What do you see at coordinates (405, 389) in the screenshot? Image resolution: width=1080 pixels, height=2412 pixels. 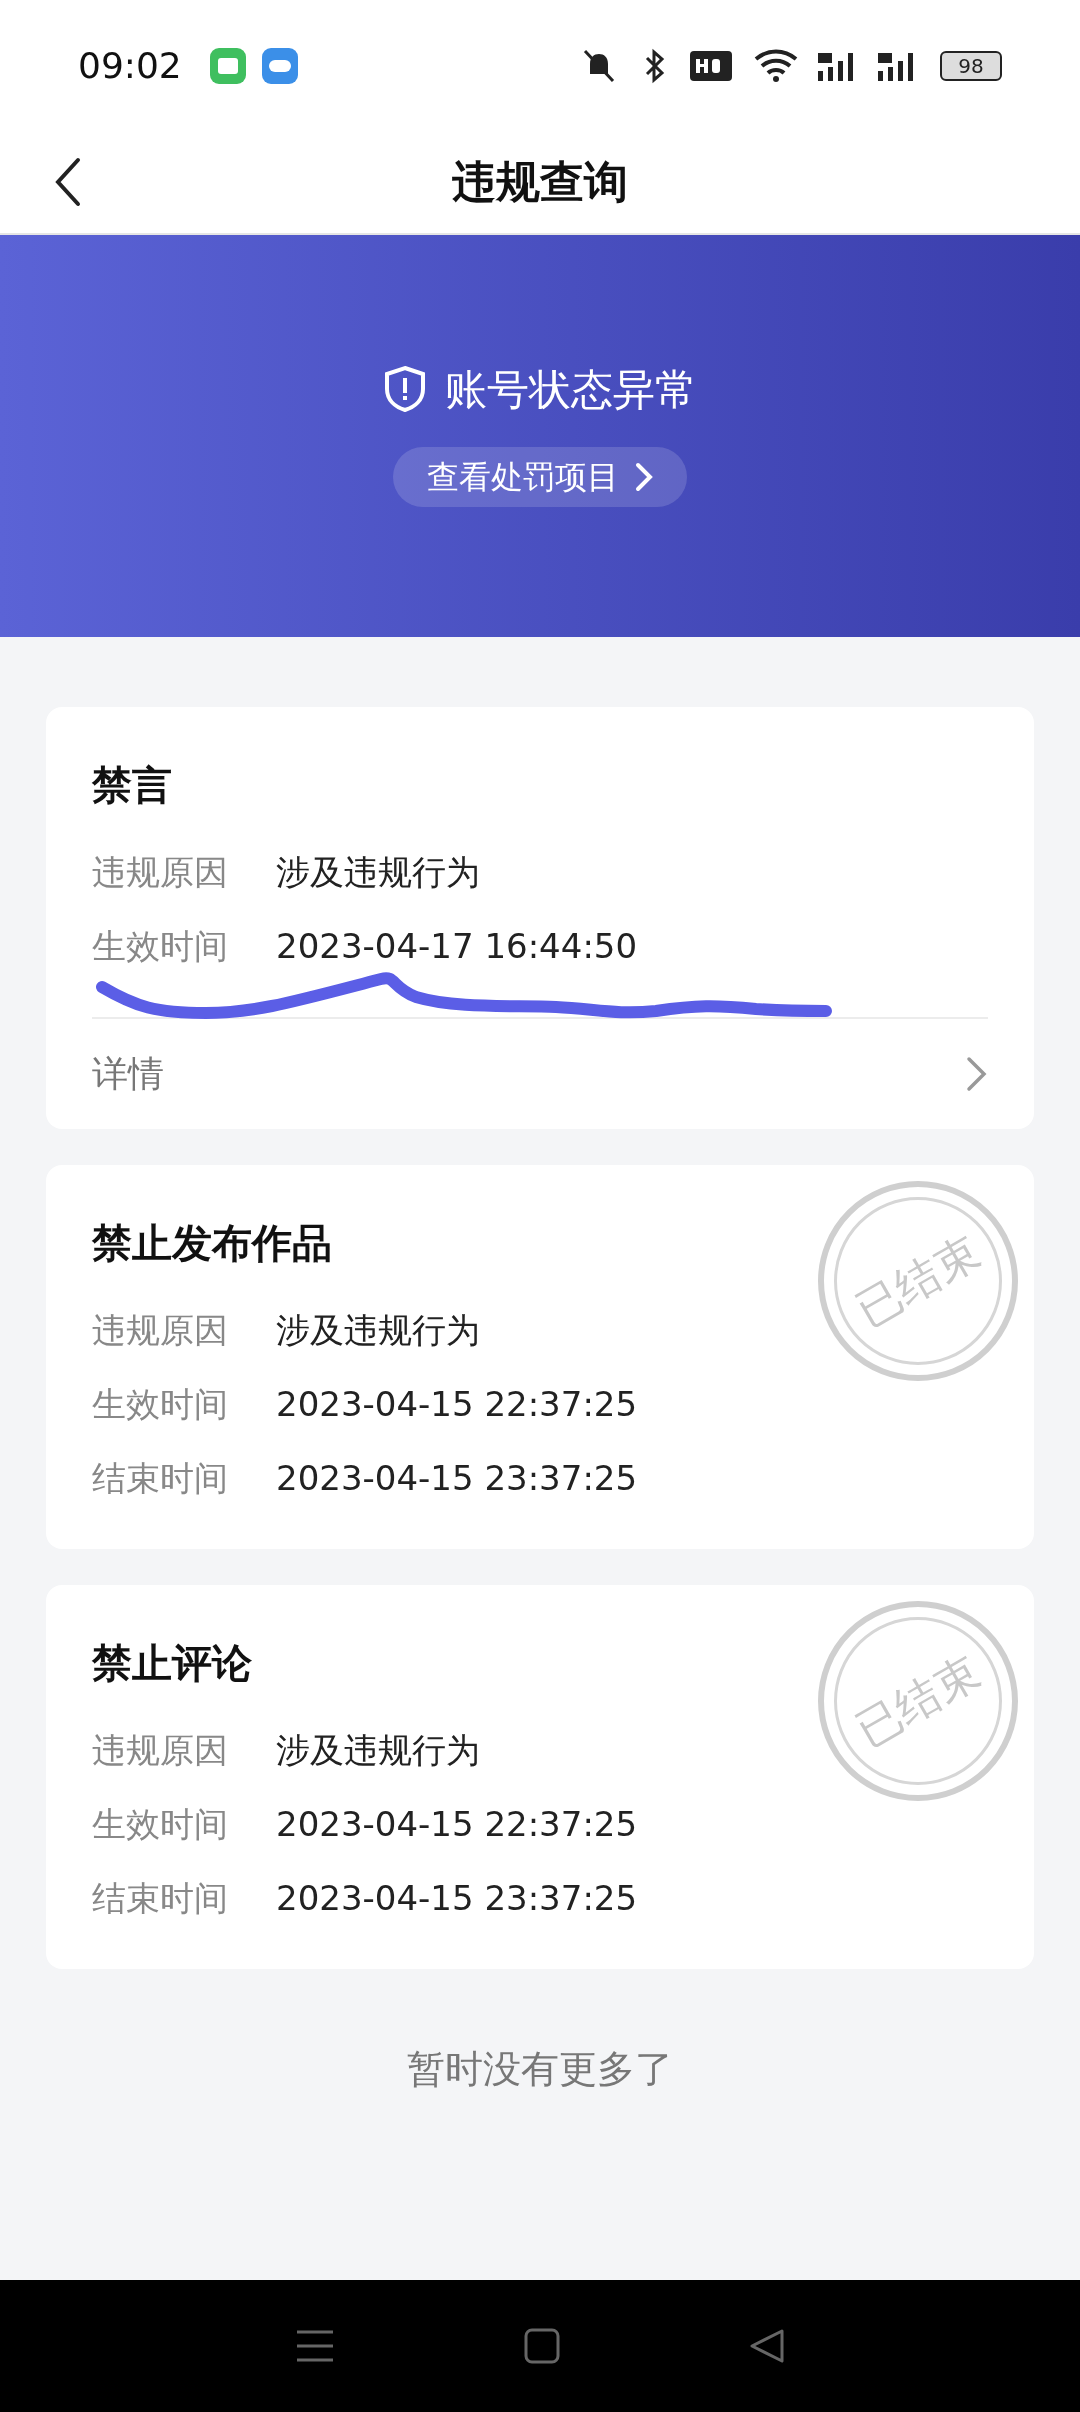 I see `shield-alert-icon` at bounding box center [405, 389].